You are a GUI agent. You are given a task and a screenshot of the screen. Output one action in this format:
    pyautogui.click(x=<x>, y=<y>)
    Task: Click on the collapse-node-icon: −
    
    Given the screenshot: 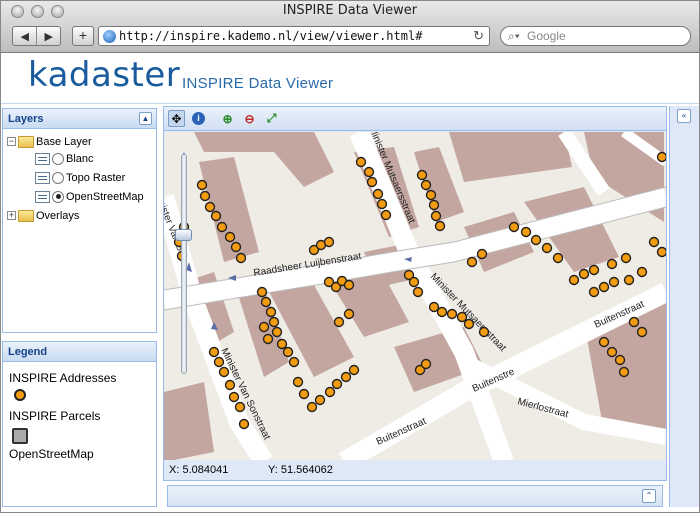 What is the action you would take?
    pyautogui.click(x=11, y=141)
    